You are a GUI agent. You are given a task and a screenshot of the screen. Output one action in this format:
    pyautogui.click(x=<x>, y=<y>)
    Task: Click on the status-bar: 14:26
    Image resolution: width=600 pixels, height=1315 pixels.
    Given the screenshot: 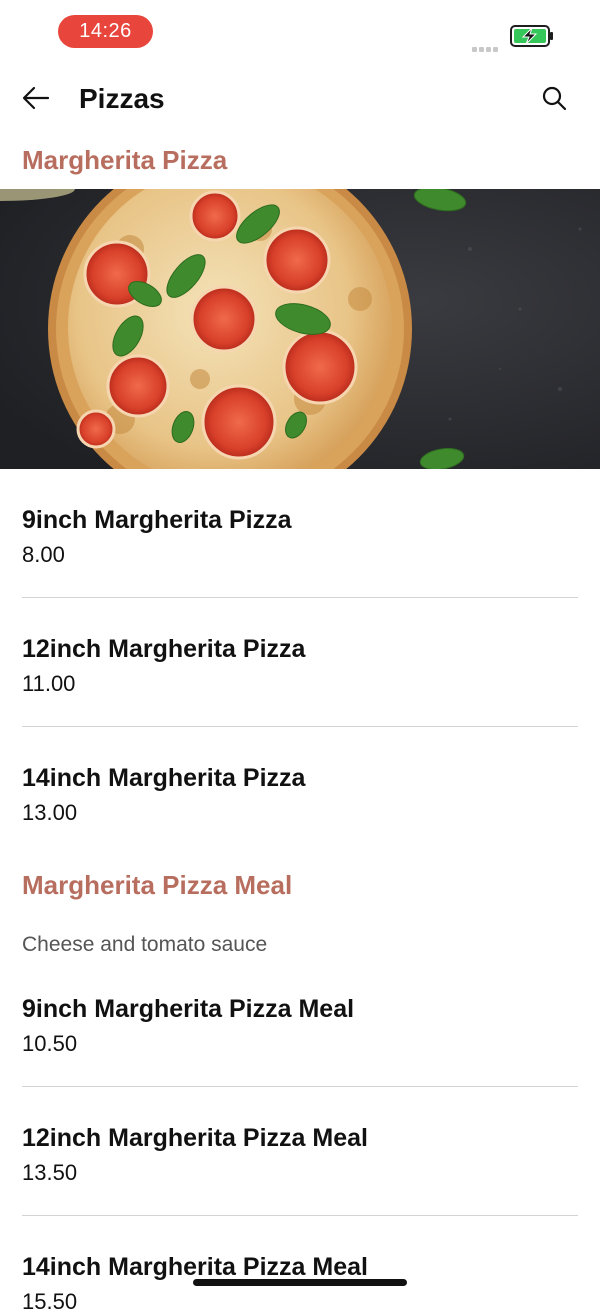 What is the action you would take?
    pyautogui.click(x=300, y=32)
    